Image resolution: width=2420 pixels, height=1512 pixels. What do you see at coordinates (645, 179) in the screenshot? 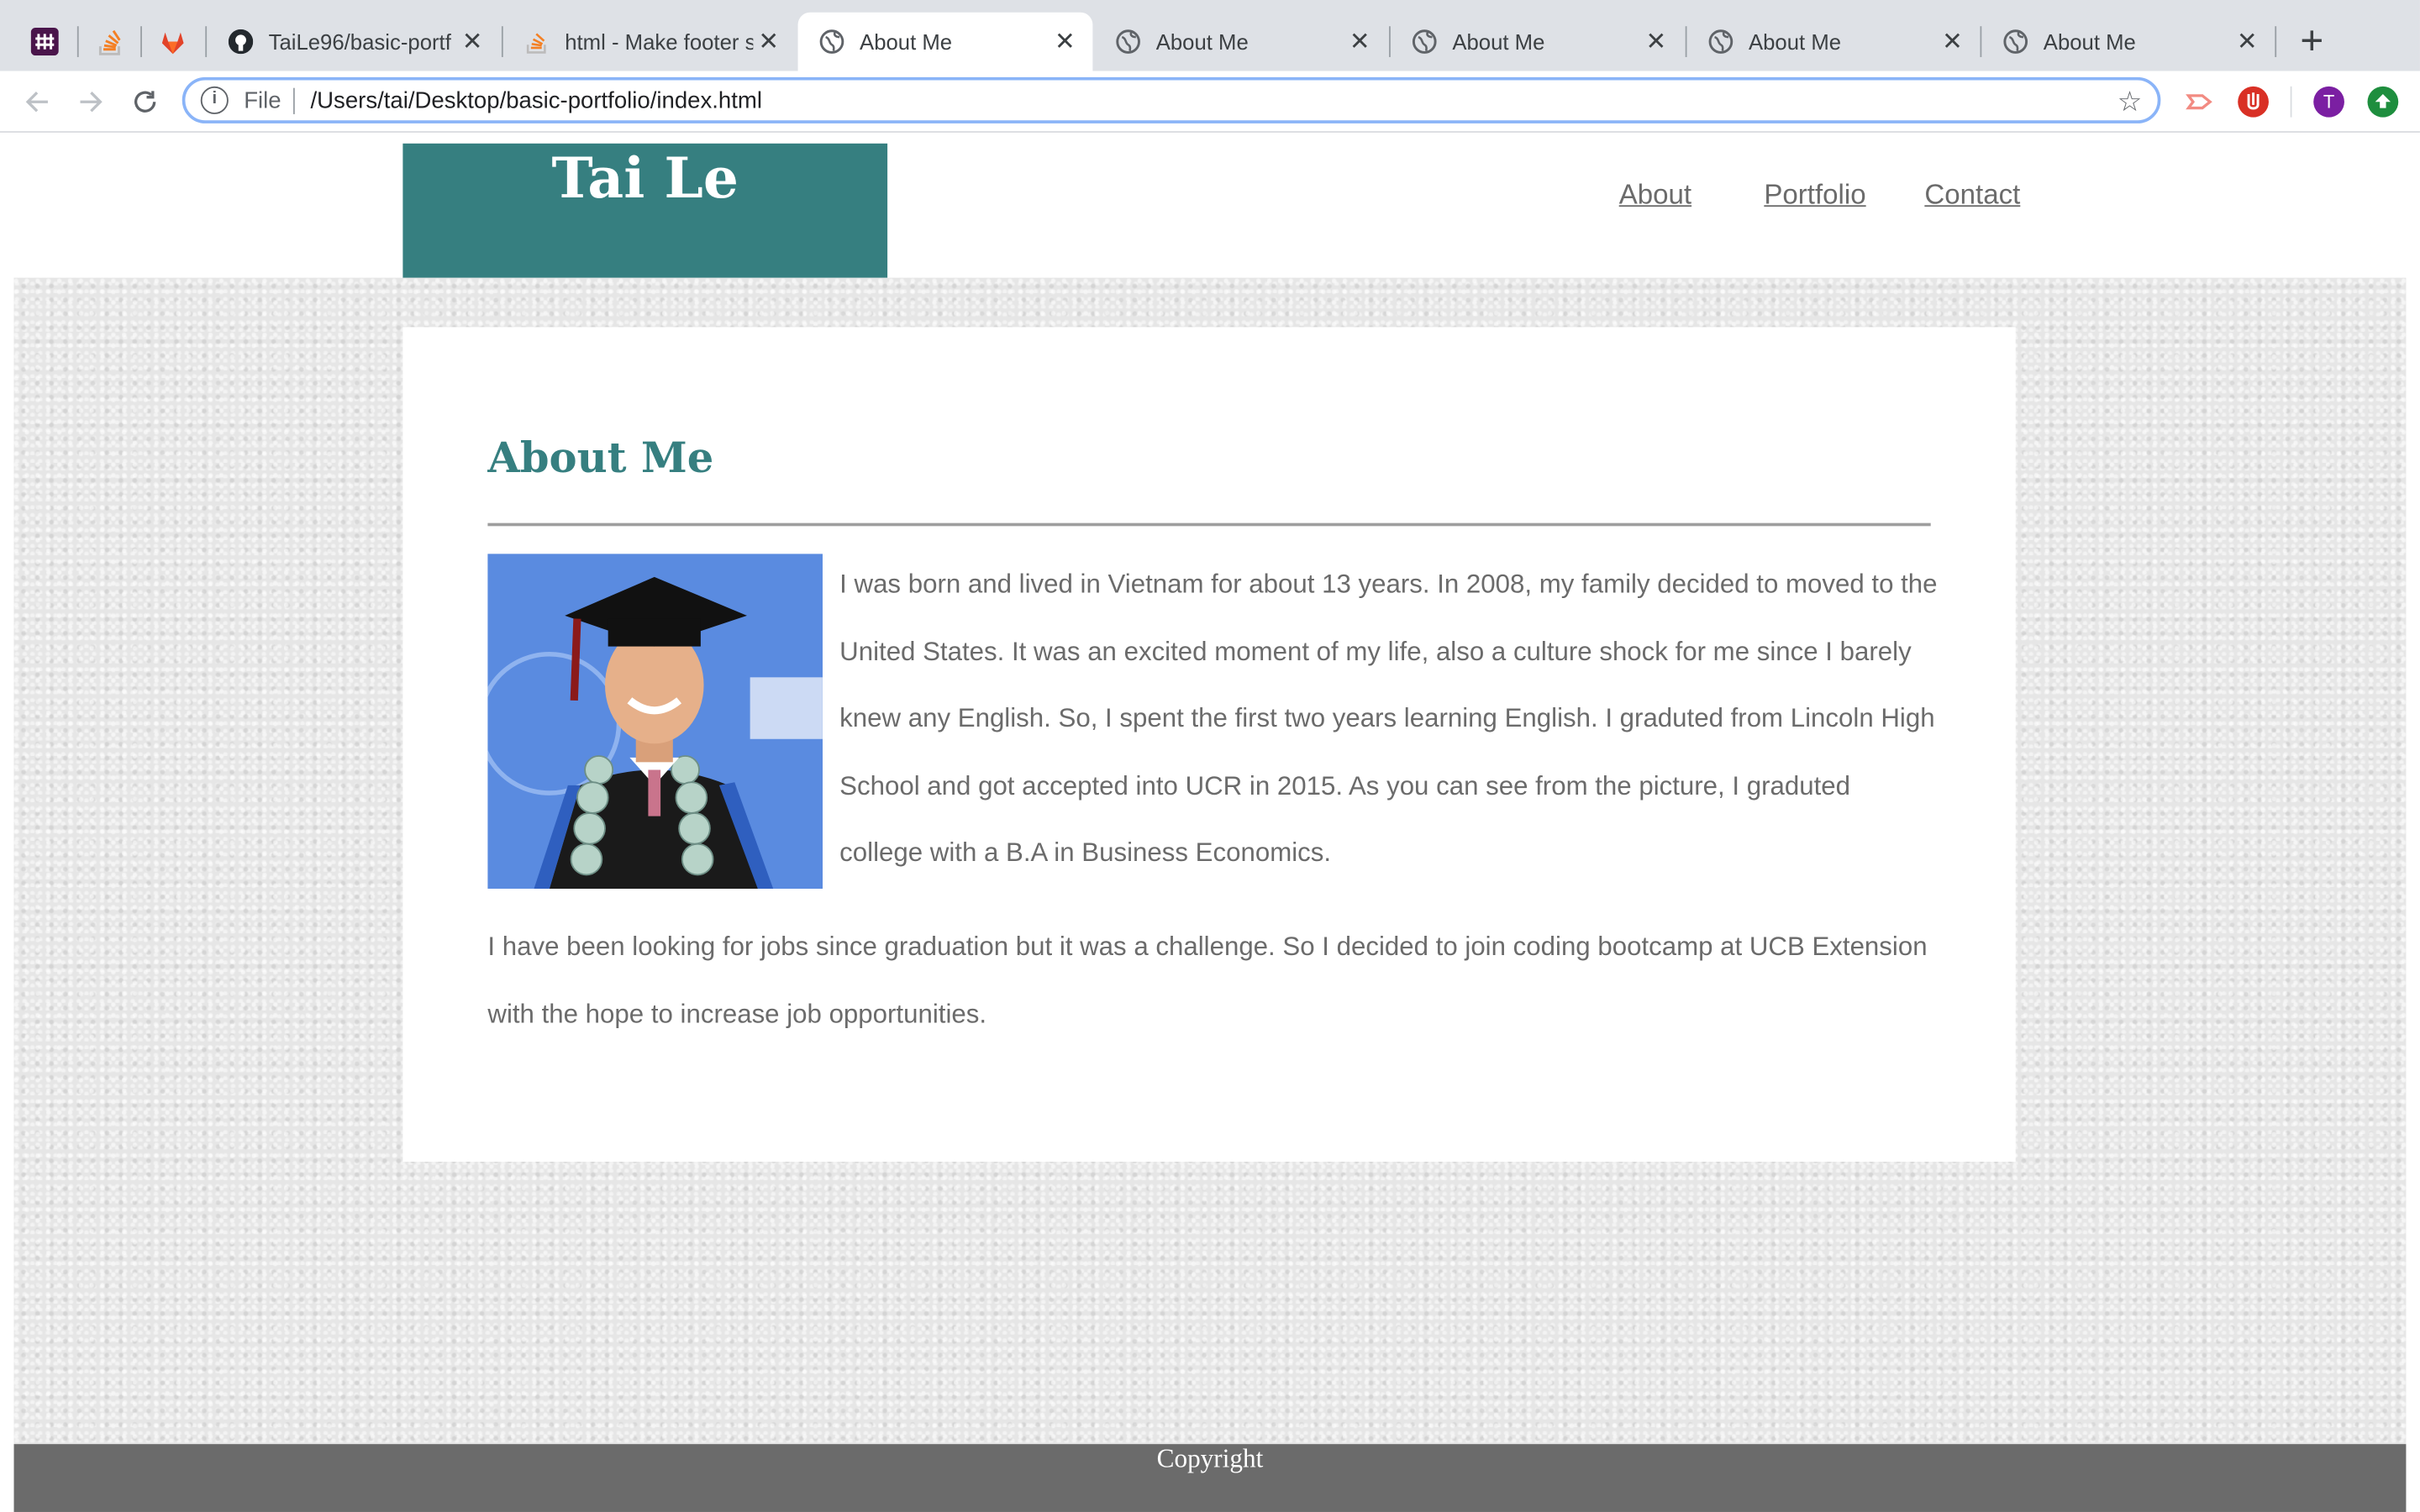
I see `brand-name: Tai Le` at bounding box center [645, 179].